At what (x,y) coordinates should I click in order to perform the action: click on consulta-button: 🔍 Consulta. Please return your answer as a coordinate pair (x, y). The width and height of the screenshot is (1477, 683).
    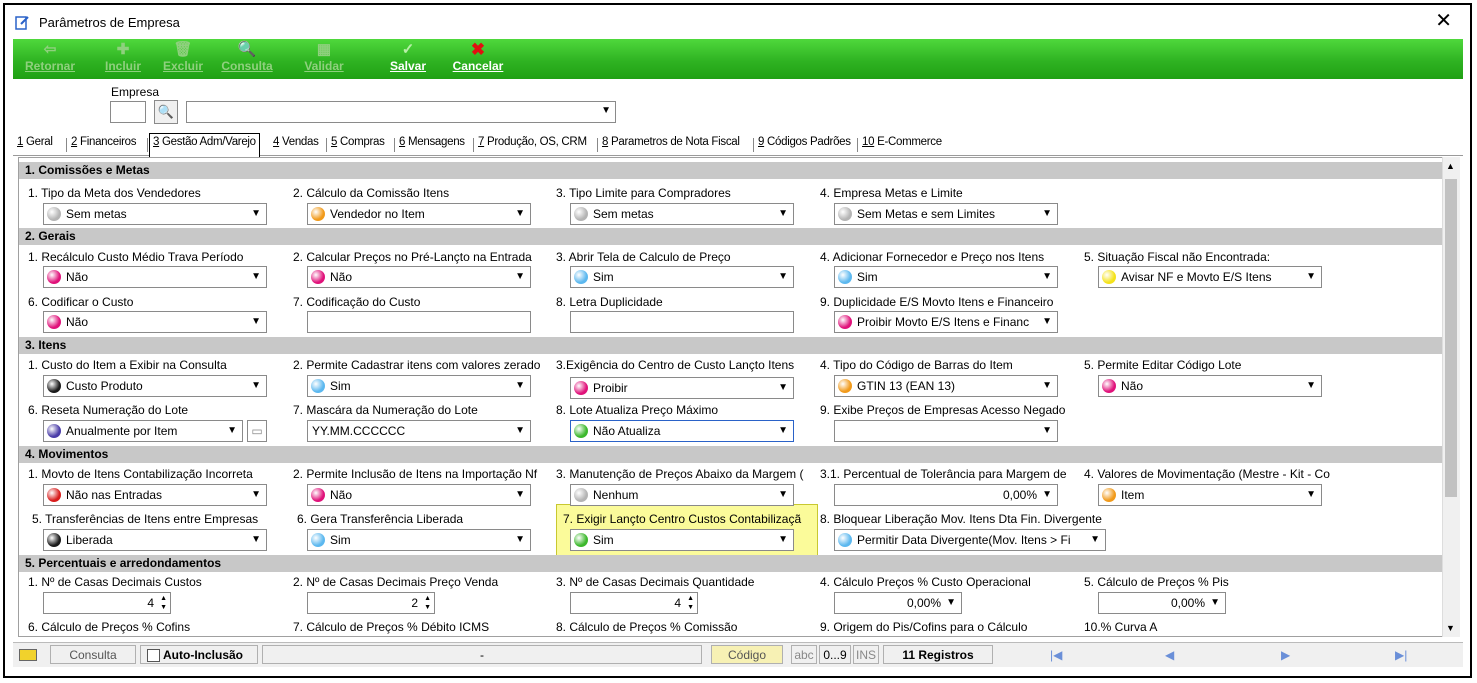
    Looking at the image, I should click on (247, 59).